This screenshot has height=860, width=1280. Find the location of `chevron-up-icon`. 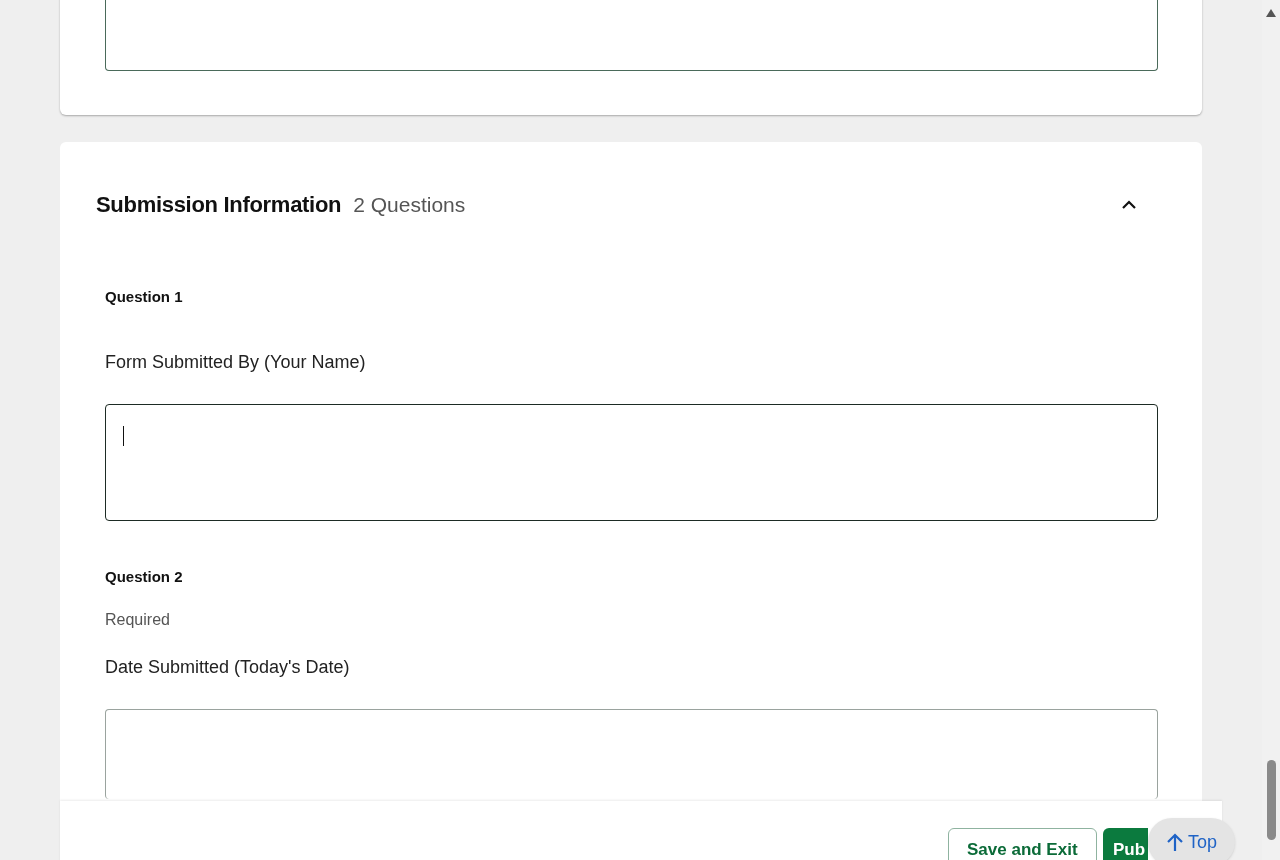

chevron-up-icon is located at coordinates (1129, 204).